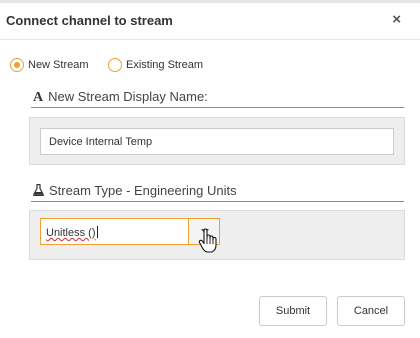 The image size is (420, 338). Describe the element at coordinates (97, 232) in the screenshot. I see `text-caret` at that location.